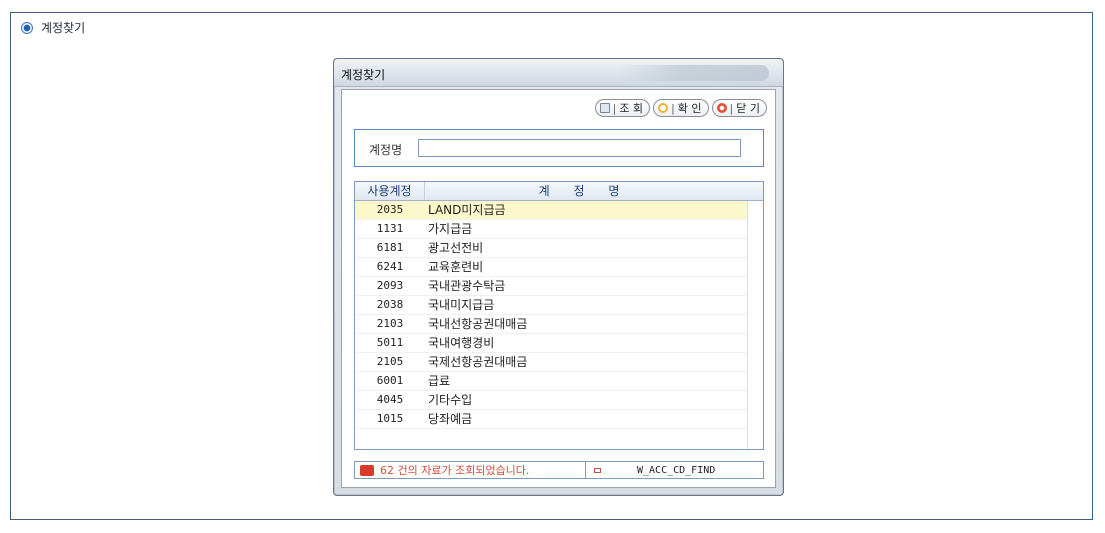  What do you see at coordinates (551, 210) in the screenshot?
I see `table-row: 2035 LAND미지급금` at bounding box center [551, 210].